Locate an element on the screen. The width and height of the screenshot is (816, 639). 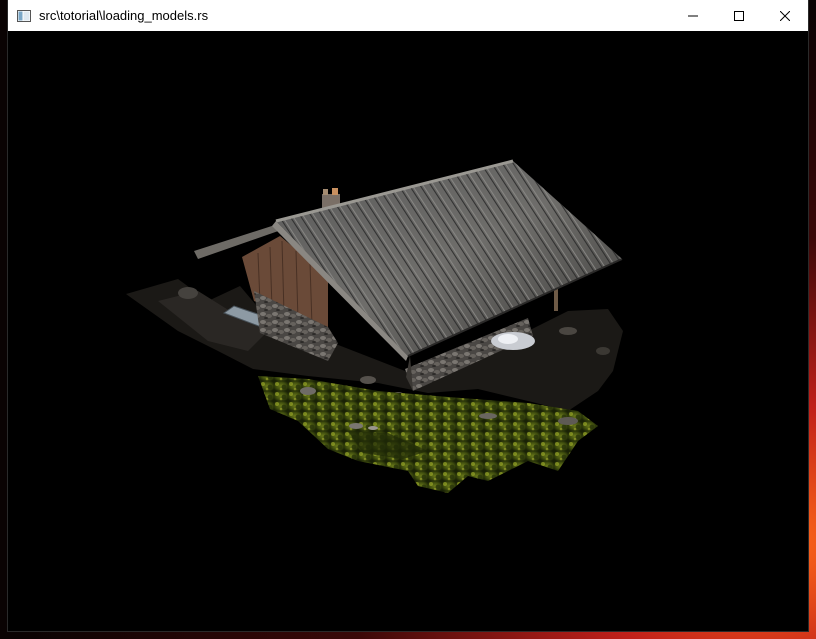
minimize-icon is located at coordinates (693, 15).